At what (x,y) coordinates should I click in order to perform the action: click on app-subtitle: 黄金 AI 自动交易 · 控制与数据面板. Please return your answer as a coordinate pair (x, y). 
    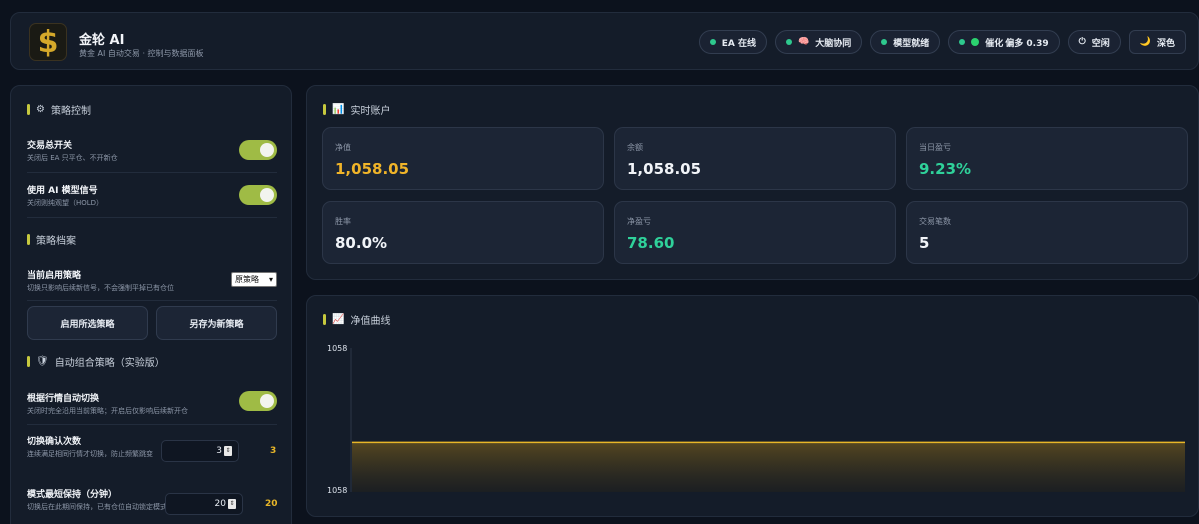
    Looking at the image, I should click on (141, 53).